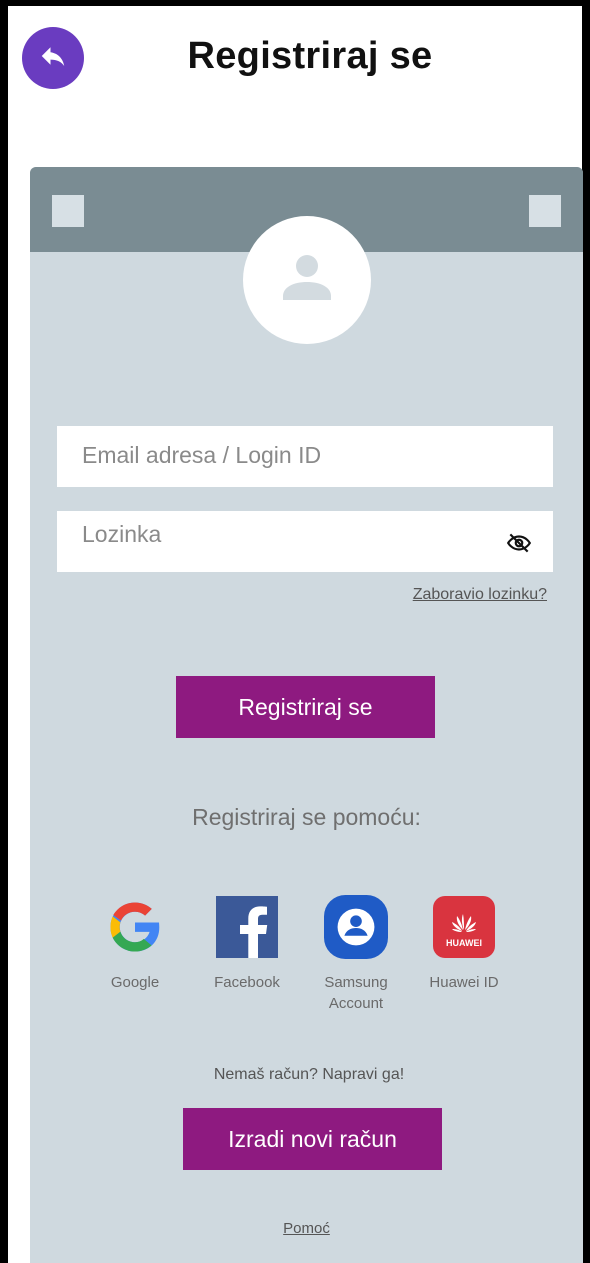 The height and width of the screenshot is (1263, 590). Describe the element at coordinates (305, 707) in the screenshot. I see `register-button: Registriraj se` at that location.